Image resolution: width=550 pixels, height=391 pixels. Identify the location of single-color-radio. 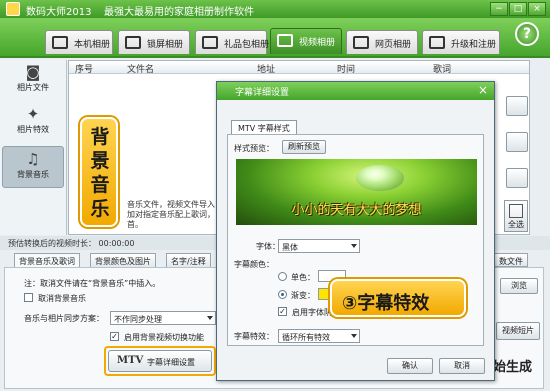
(282, 276).